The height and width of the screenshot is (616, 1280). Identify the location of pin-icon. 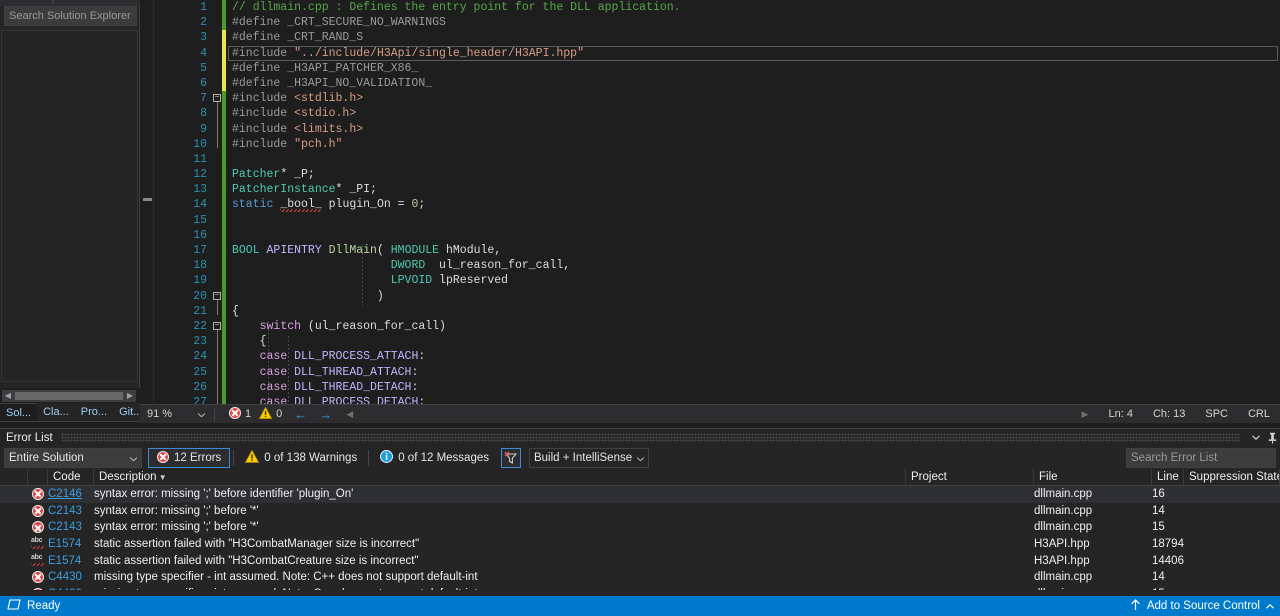
(1272, 437).